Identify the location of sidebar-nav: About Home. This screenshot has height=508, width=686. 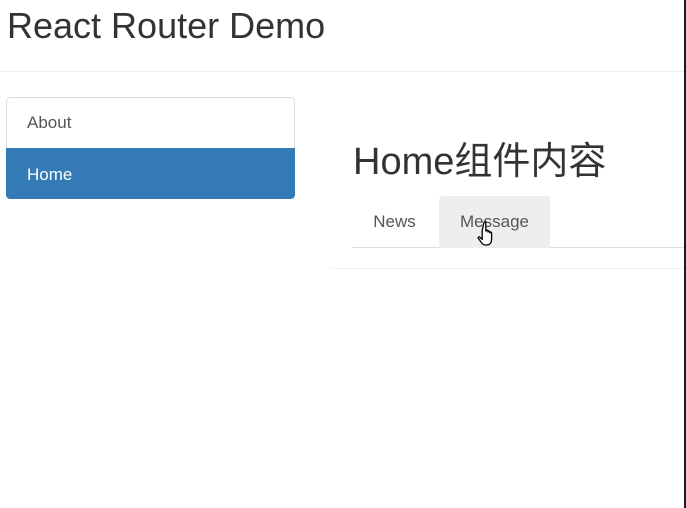
(150, 148).